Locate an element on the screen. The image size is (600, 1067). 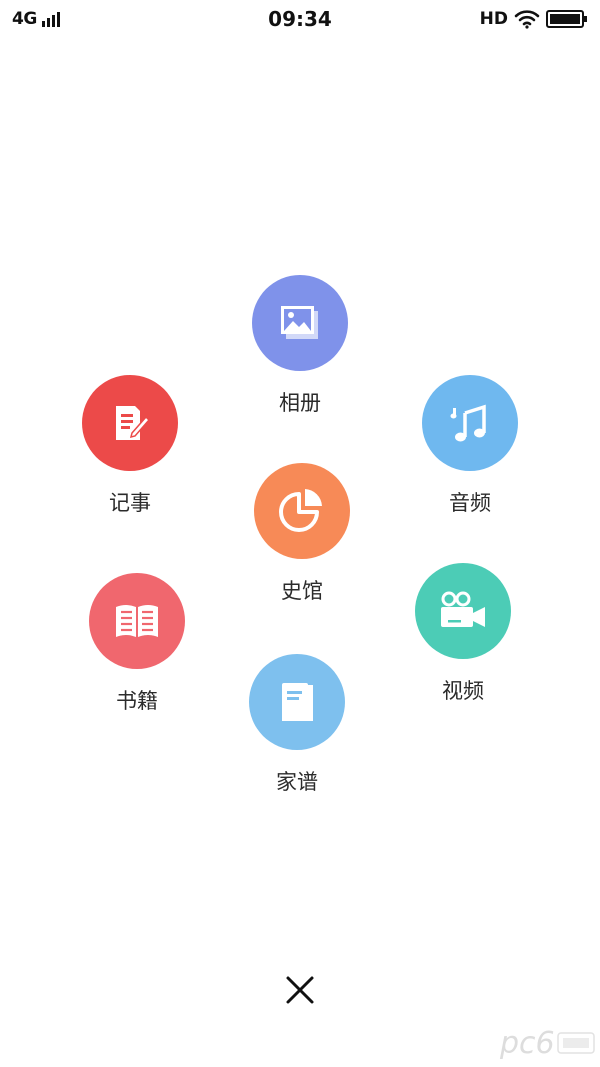
close-icon is located at coordinates (300, 990).